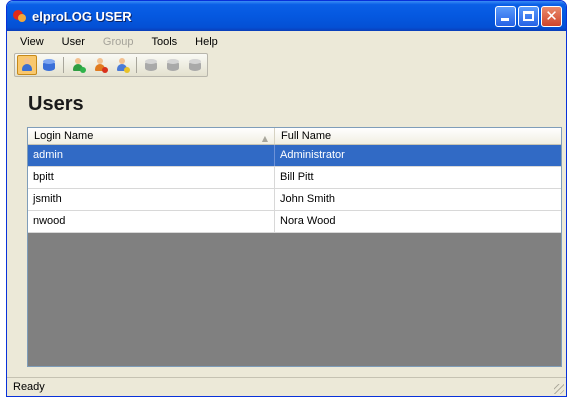 The height and width of the screenshot is (397, 567). I want to click on add-group-button, so click(151, 65).